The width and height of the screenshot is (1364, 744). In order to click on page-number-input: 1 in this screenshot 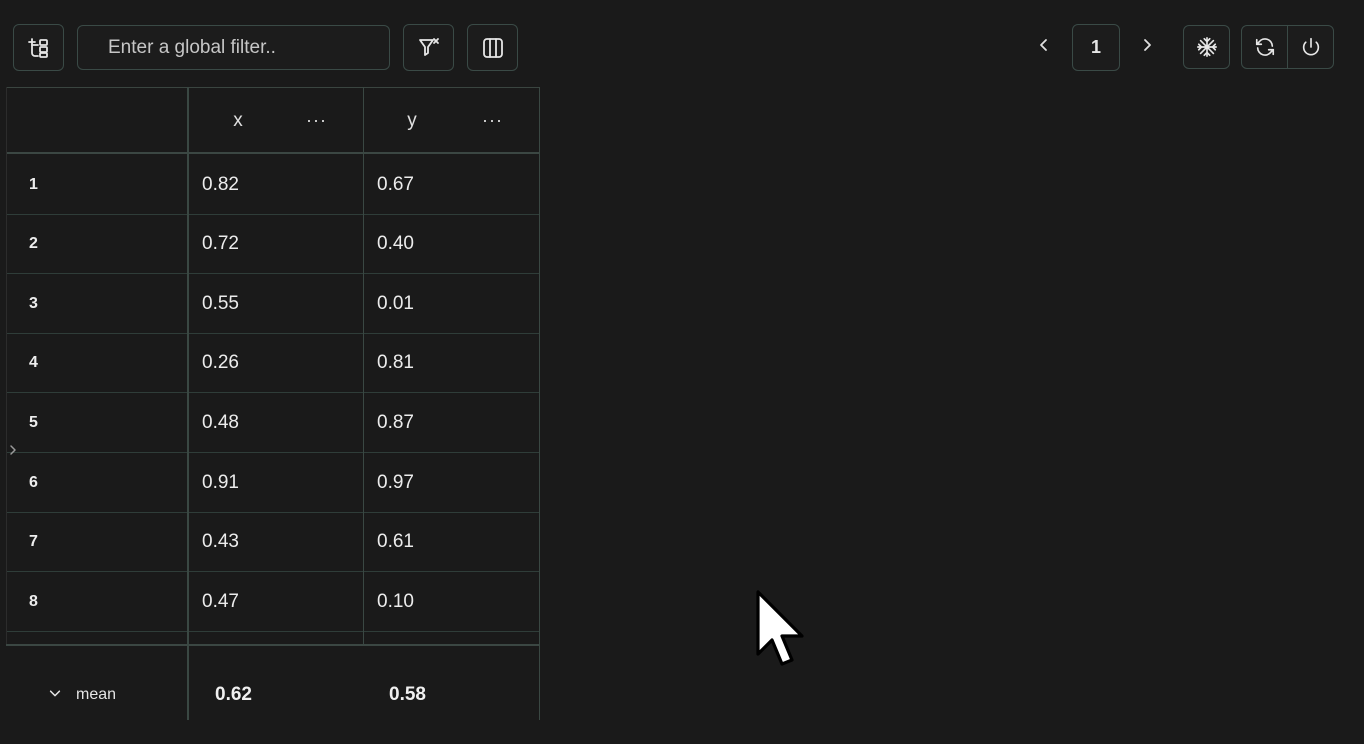, I will do `click(1096, 47)`.